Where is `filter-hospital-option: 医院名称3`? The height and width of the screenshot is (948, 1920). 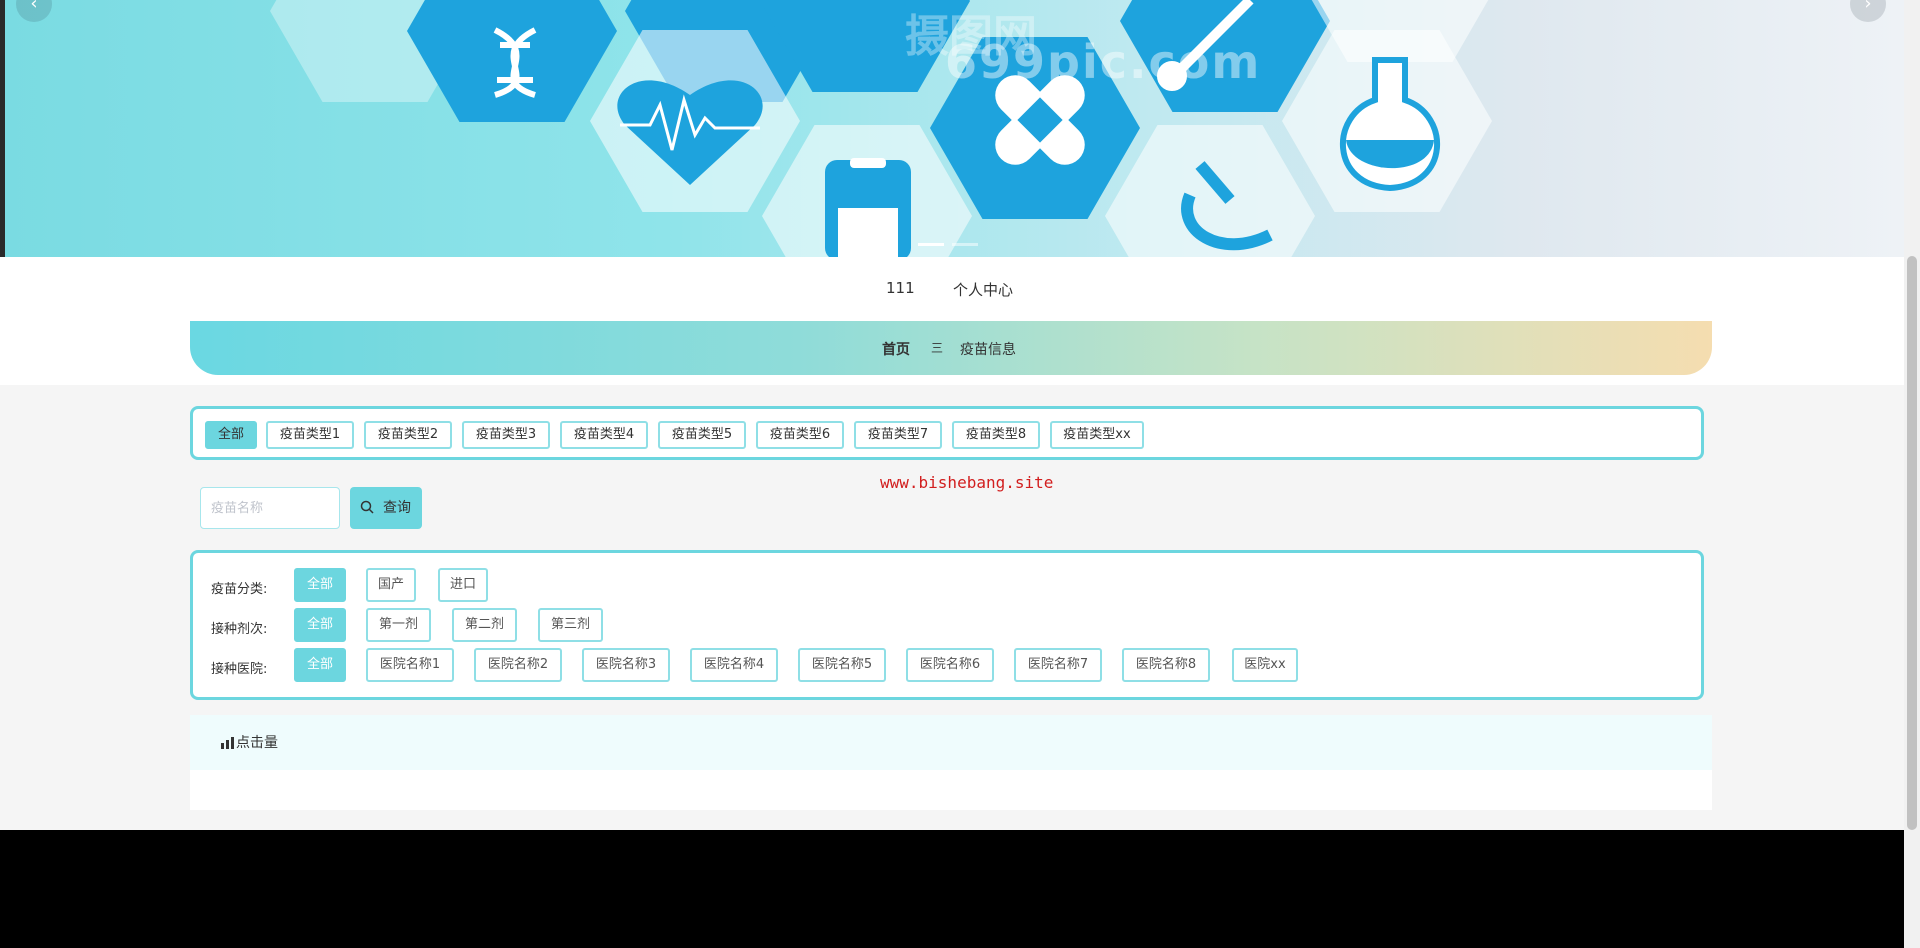
filter-hospital-option: 医院名称3 is located at coordinates (626, 665).